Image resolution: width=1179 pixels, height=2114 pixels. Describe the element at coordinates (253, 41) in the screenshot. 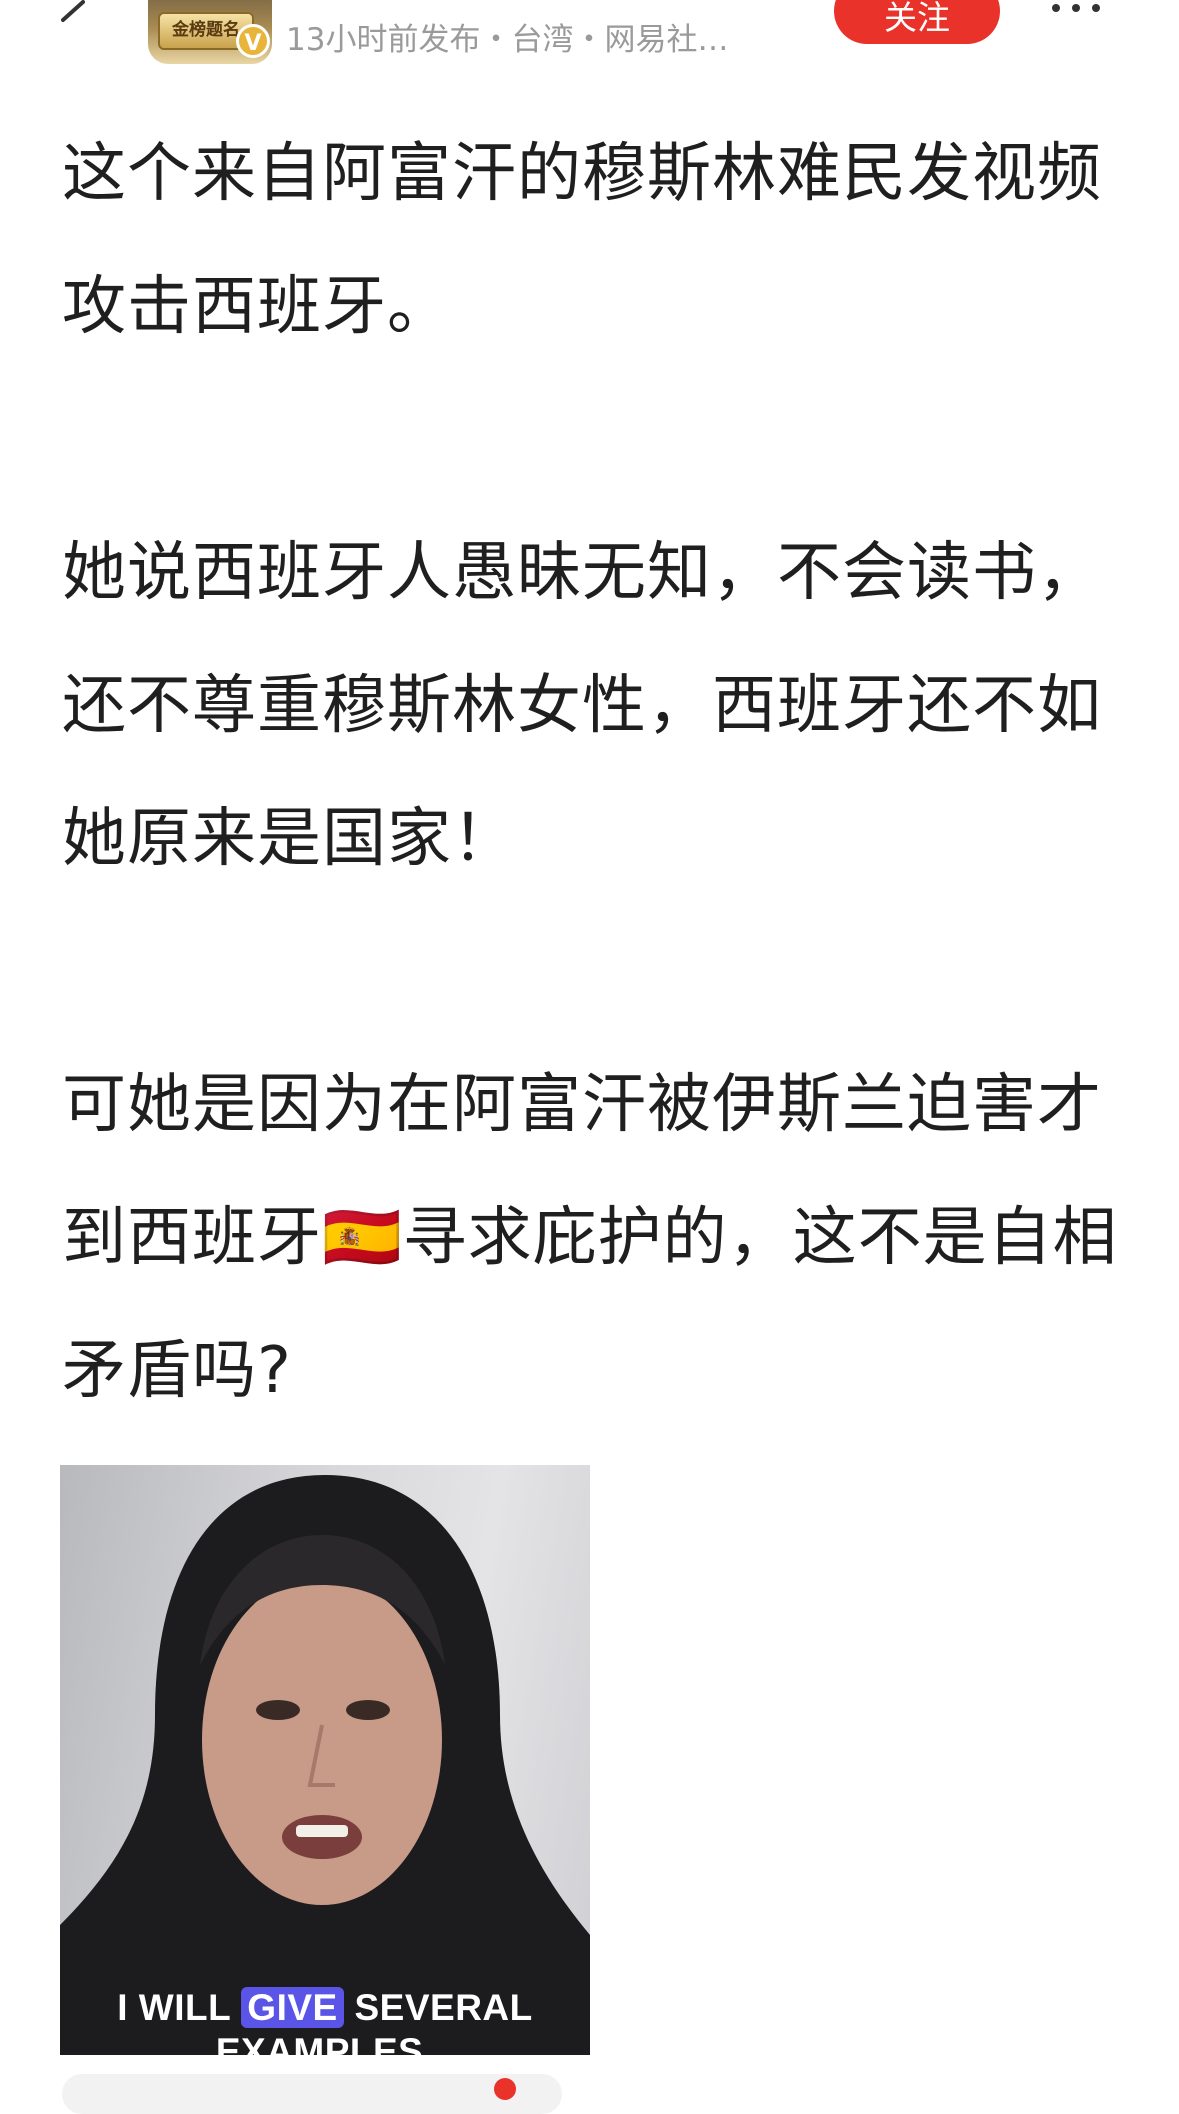

I see `verified-badge-icon: V` at that location.